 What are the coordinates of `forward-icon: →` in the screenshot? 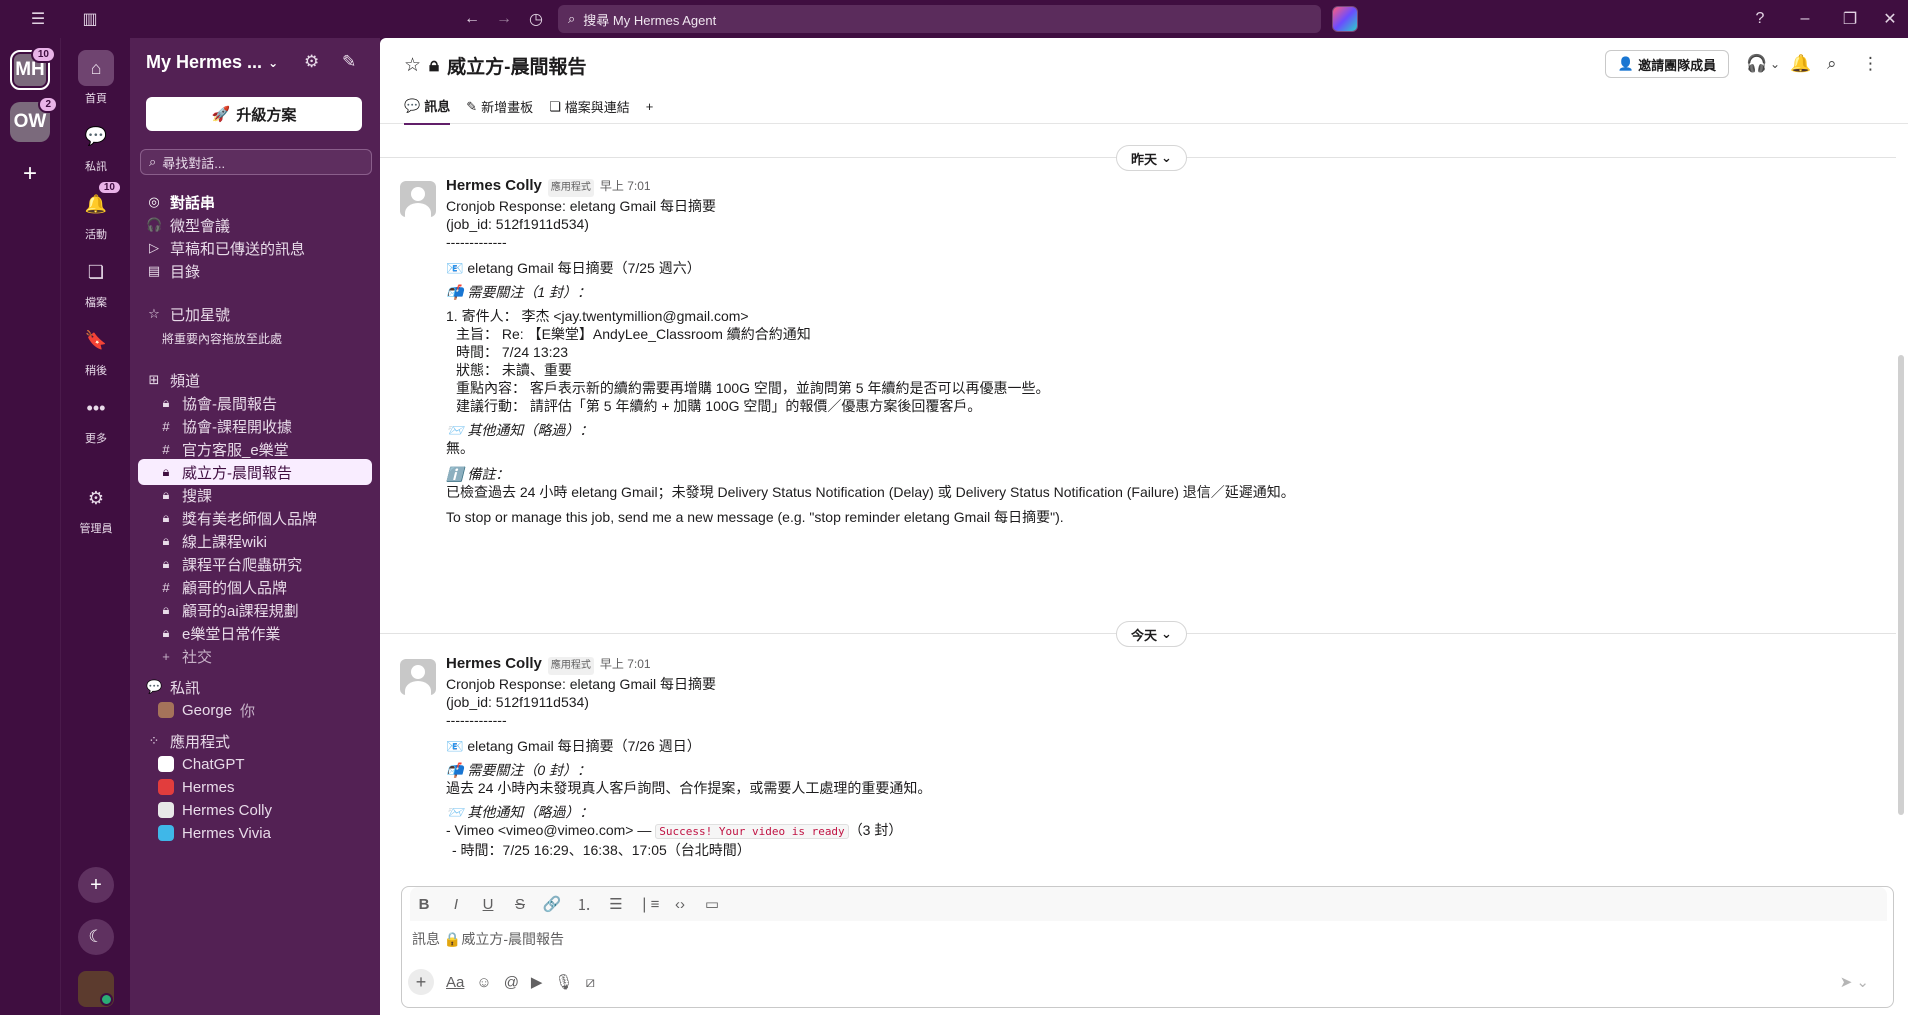 It's located at (504, 19).